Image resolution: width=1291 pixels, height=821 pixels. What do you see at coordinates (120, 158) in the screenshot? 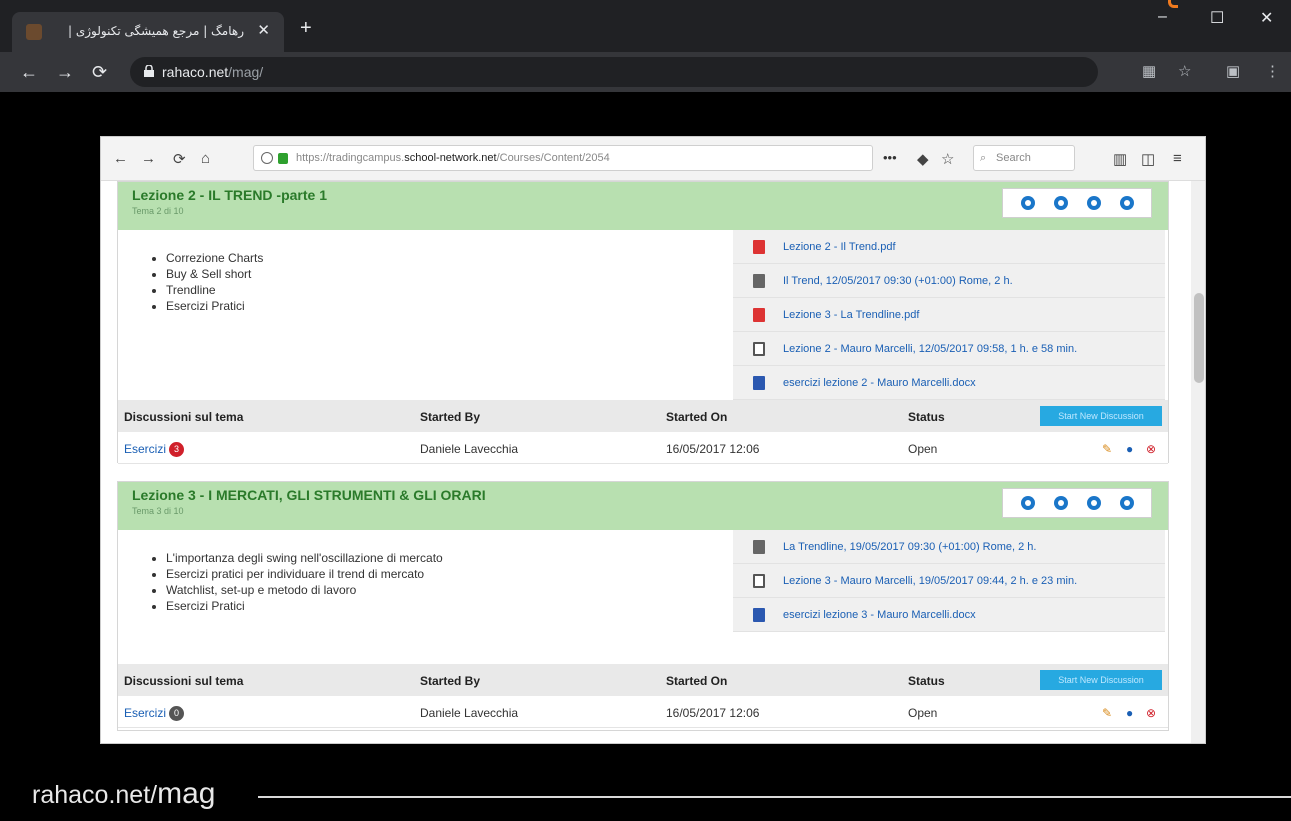
I see `inner-back-icon: ←` at bounding box center [120, 158].